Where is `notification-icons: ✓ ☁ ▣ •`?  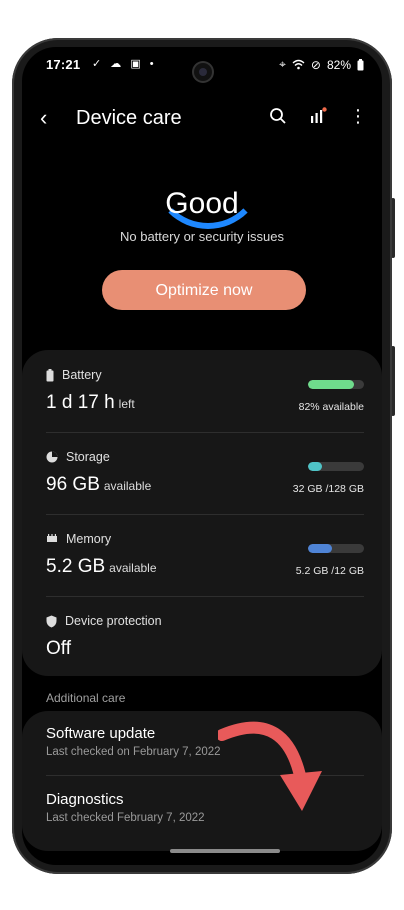 notification-icons: ✓ ☁ ▣ • is located at coordinates (124, 64).